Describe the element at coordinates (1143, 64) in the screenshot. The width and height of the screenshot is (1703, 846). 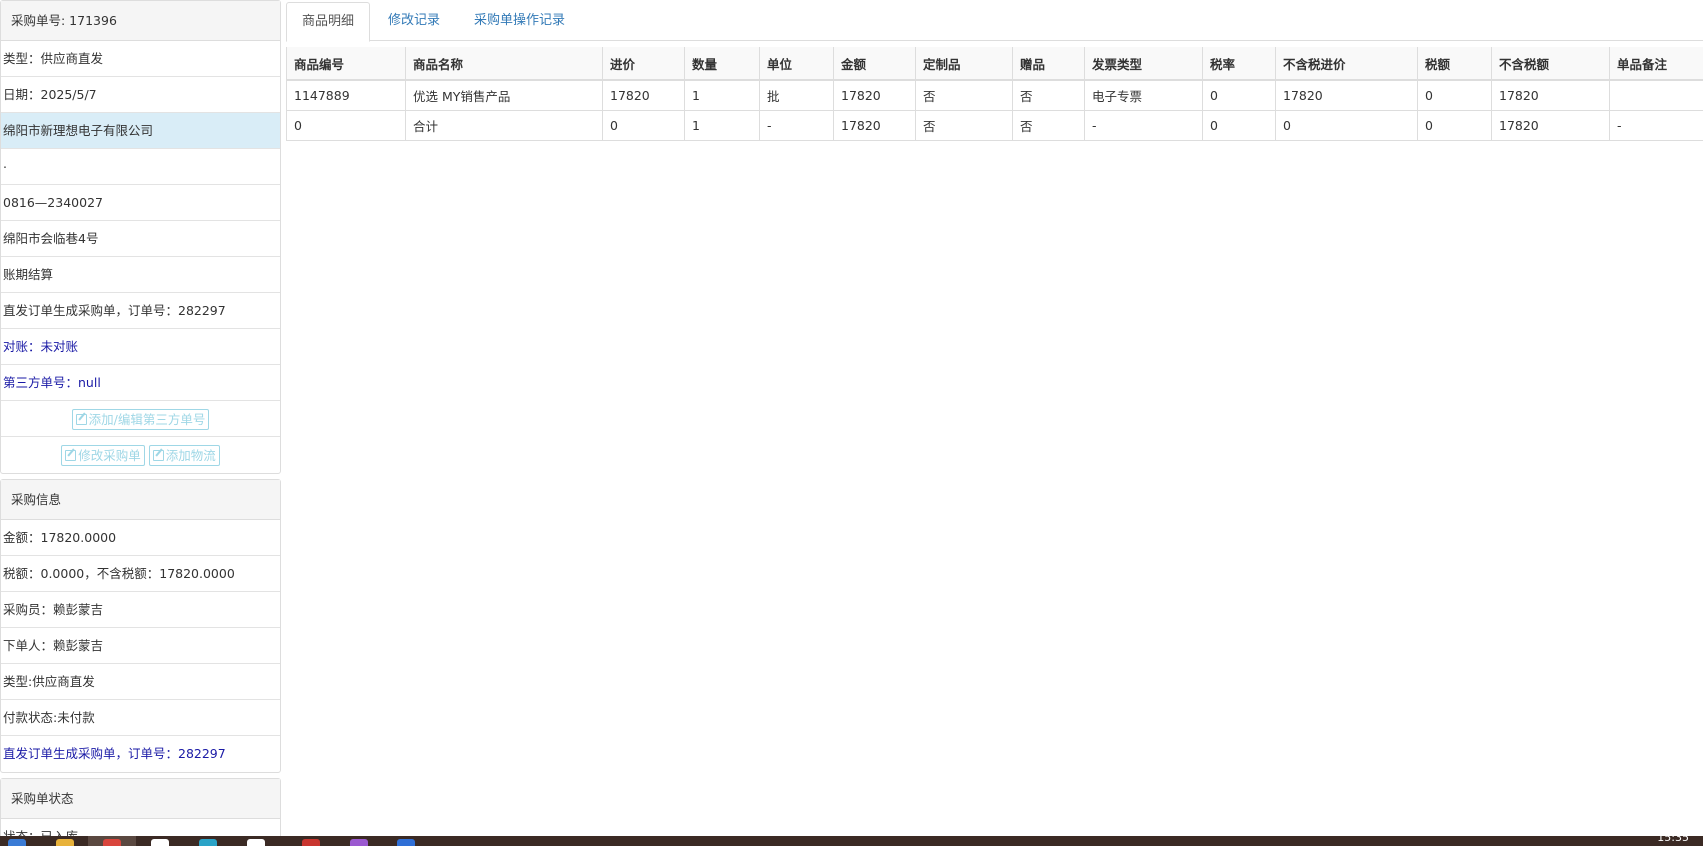
I see `column-header: 发票类型` at that location.